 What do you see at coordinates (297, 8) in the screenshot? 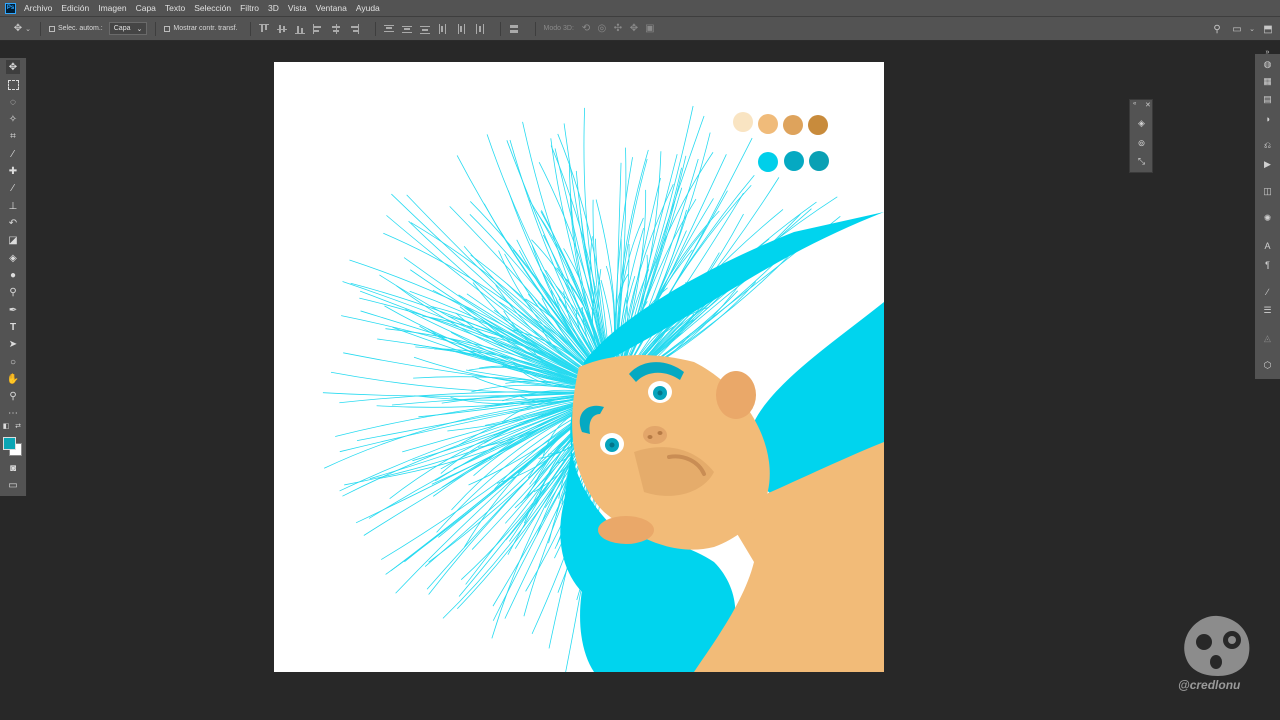
I see `menu-vista: Vista` at bounding box center [297, 8].